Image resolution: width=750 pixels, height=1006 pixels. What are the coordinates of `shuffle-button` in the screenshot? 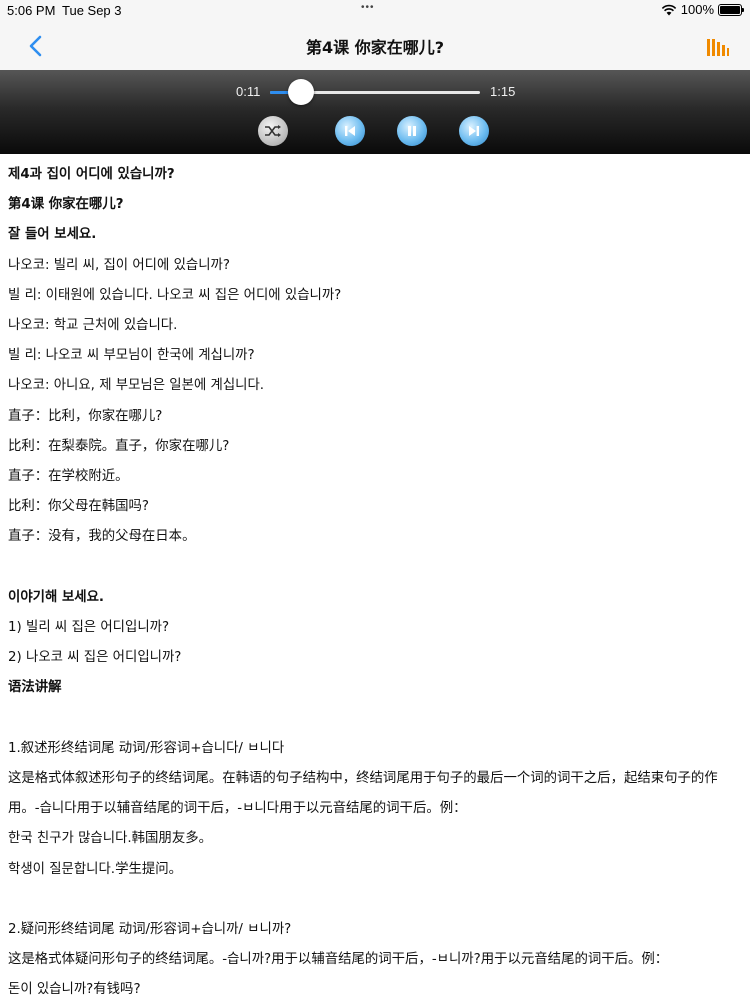 It's located at (273, 131).